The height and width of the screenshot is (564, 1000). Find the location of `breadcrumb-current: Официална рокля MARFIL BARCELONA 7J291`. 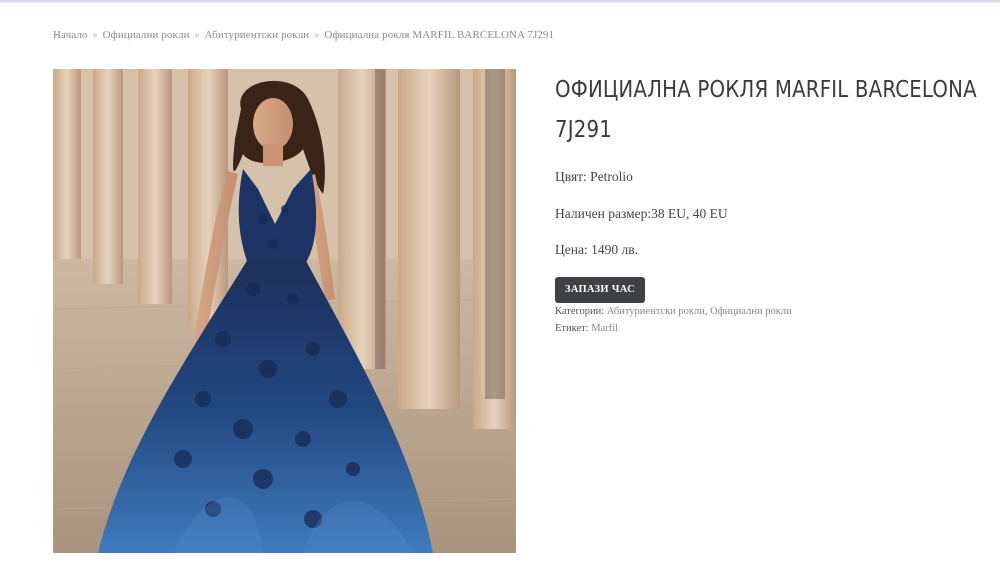

breadcrumb-current: Официална рокля MARFIL BARCELONA 7J291 is located at coordinates (439, 35).